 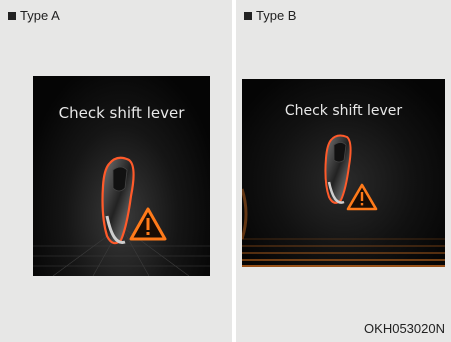 I want to click on type-b-label: Type B, so click(x=276, y=15).